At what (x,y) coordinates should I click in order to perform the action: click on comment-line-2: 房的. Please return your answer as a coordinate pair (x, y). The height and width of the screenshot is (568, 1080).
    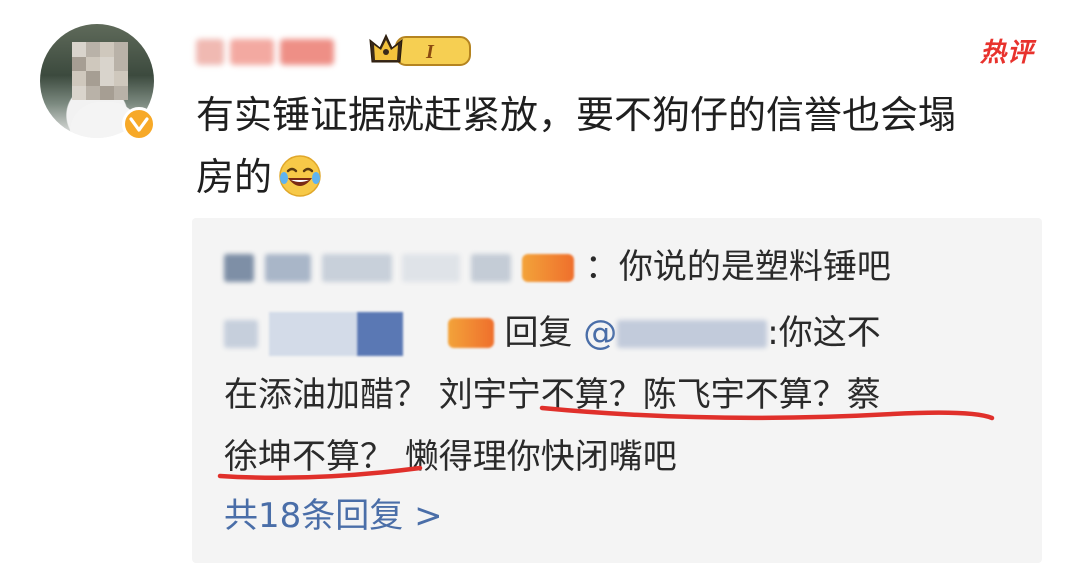
    Looking at the image, I should click on (626, 177).